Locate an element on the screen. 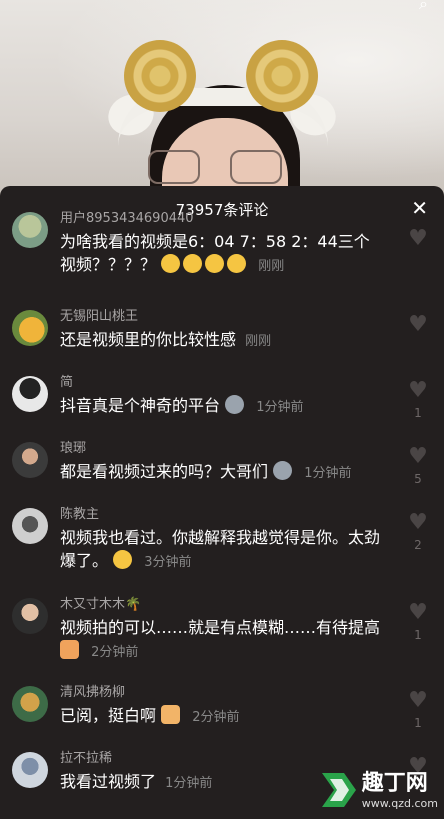  like-button: ♥ 5 is located at coordinates (418, 466).